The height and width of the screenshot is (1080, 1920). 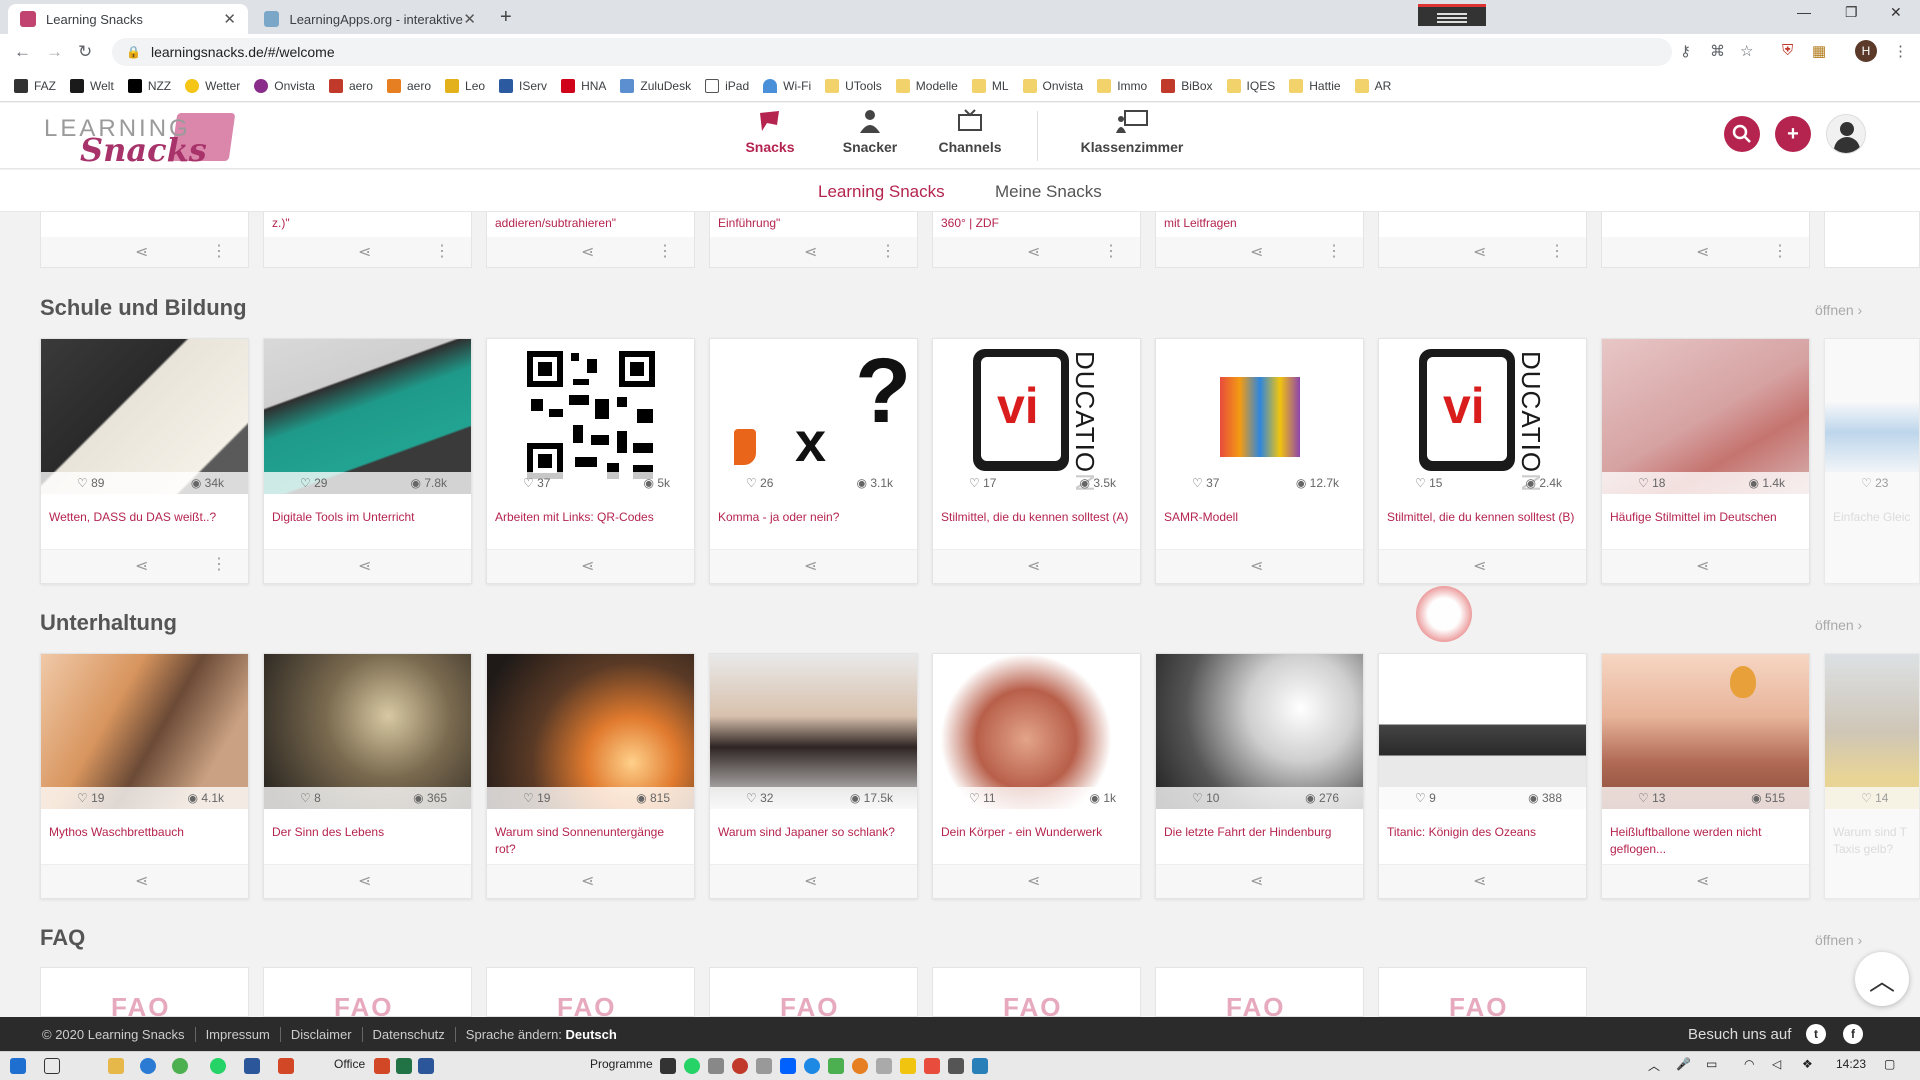 What do you see at coordinates (1846, 134) in the screenshot?
I see `user-avatar-button` at bounding box center [1846, 134].